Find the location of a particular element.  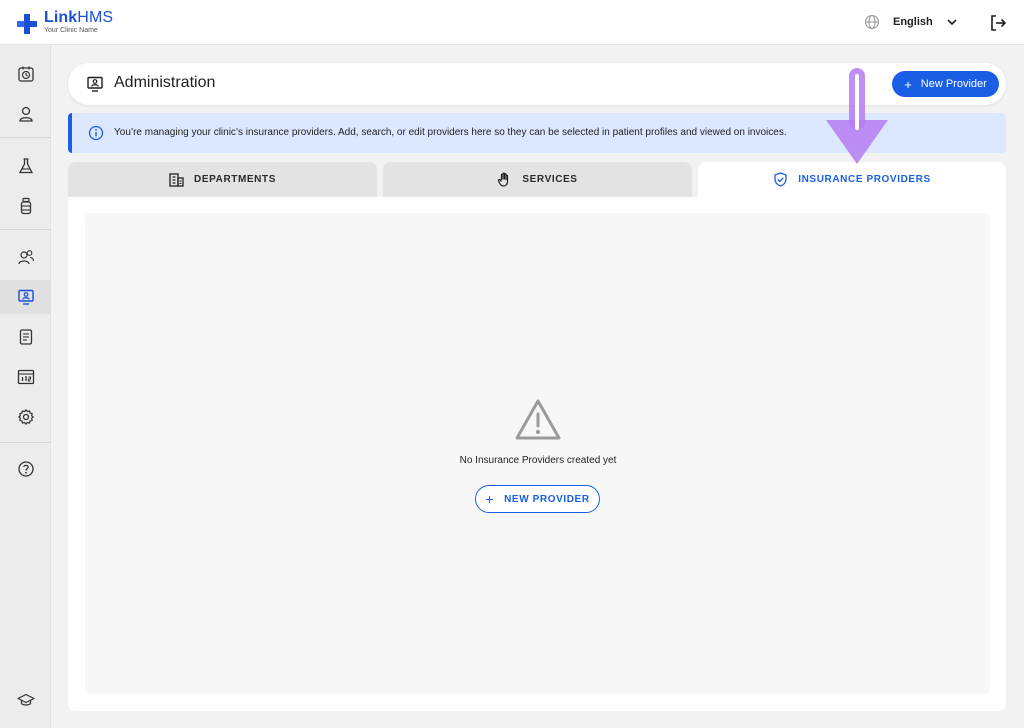

sidebar-item-help is located at coordinates (25, 469).